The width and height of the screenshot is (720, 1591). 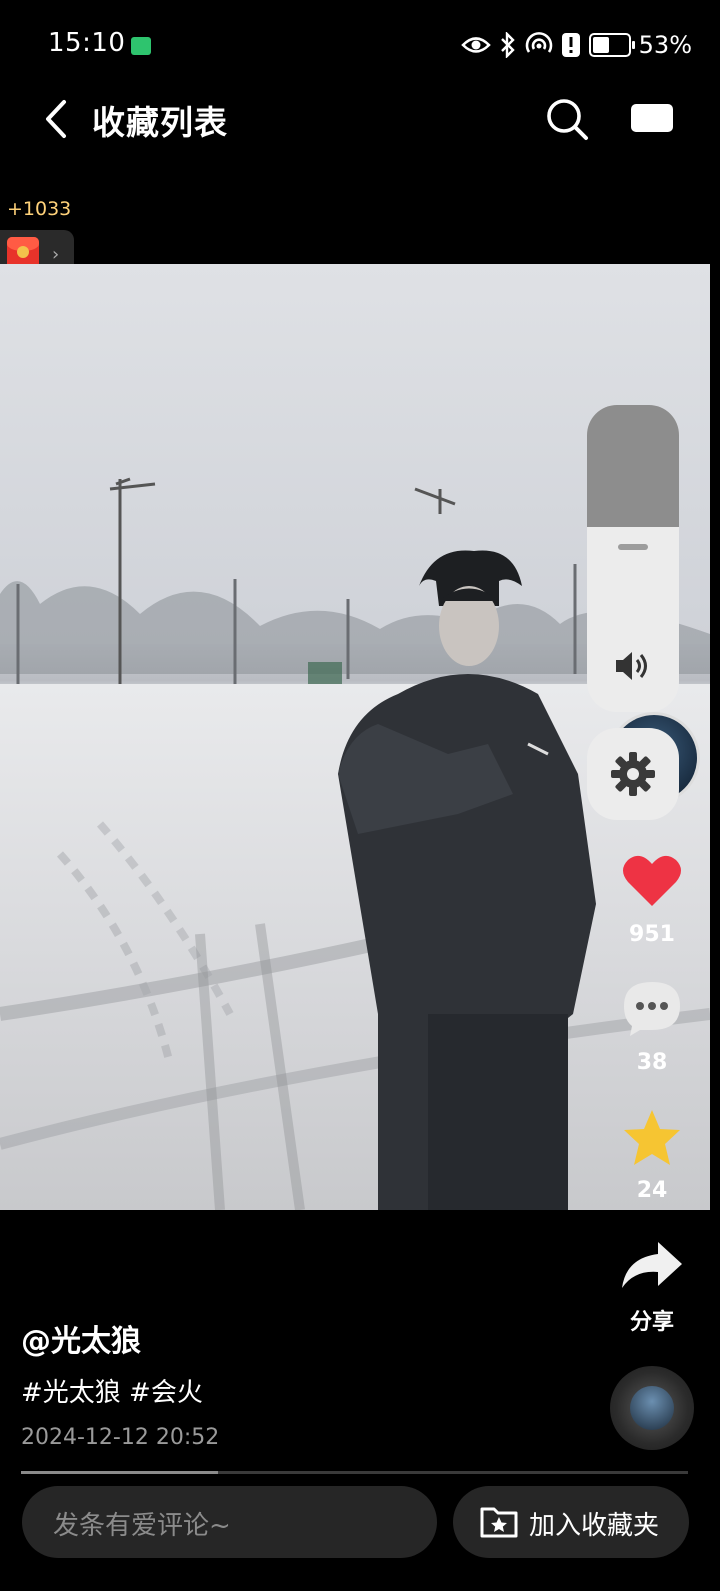 I want to click on volume-grip, so click(x=633, y=547).